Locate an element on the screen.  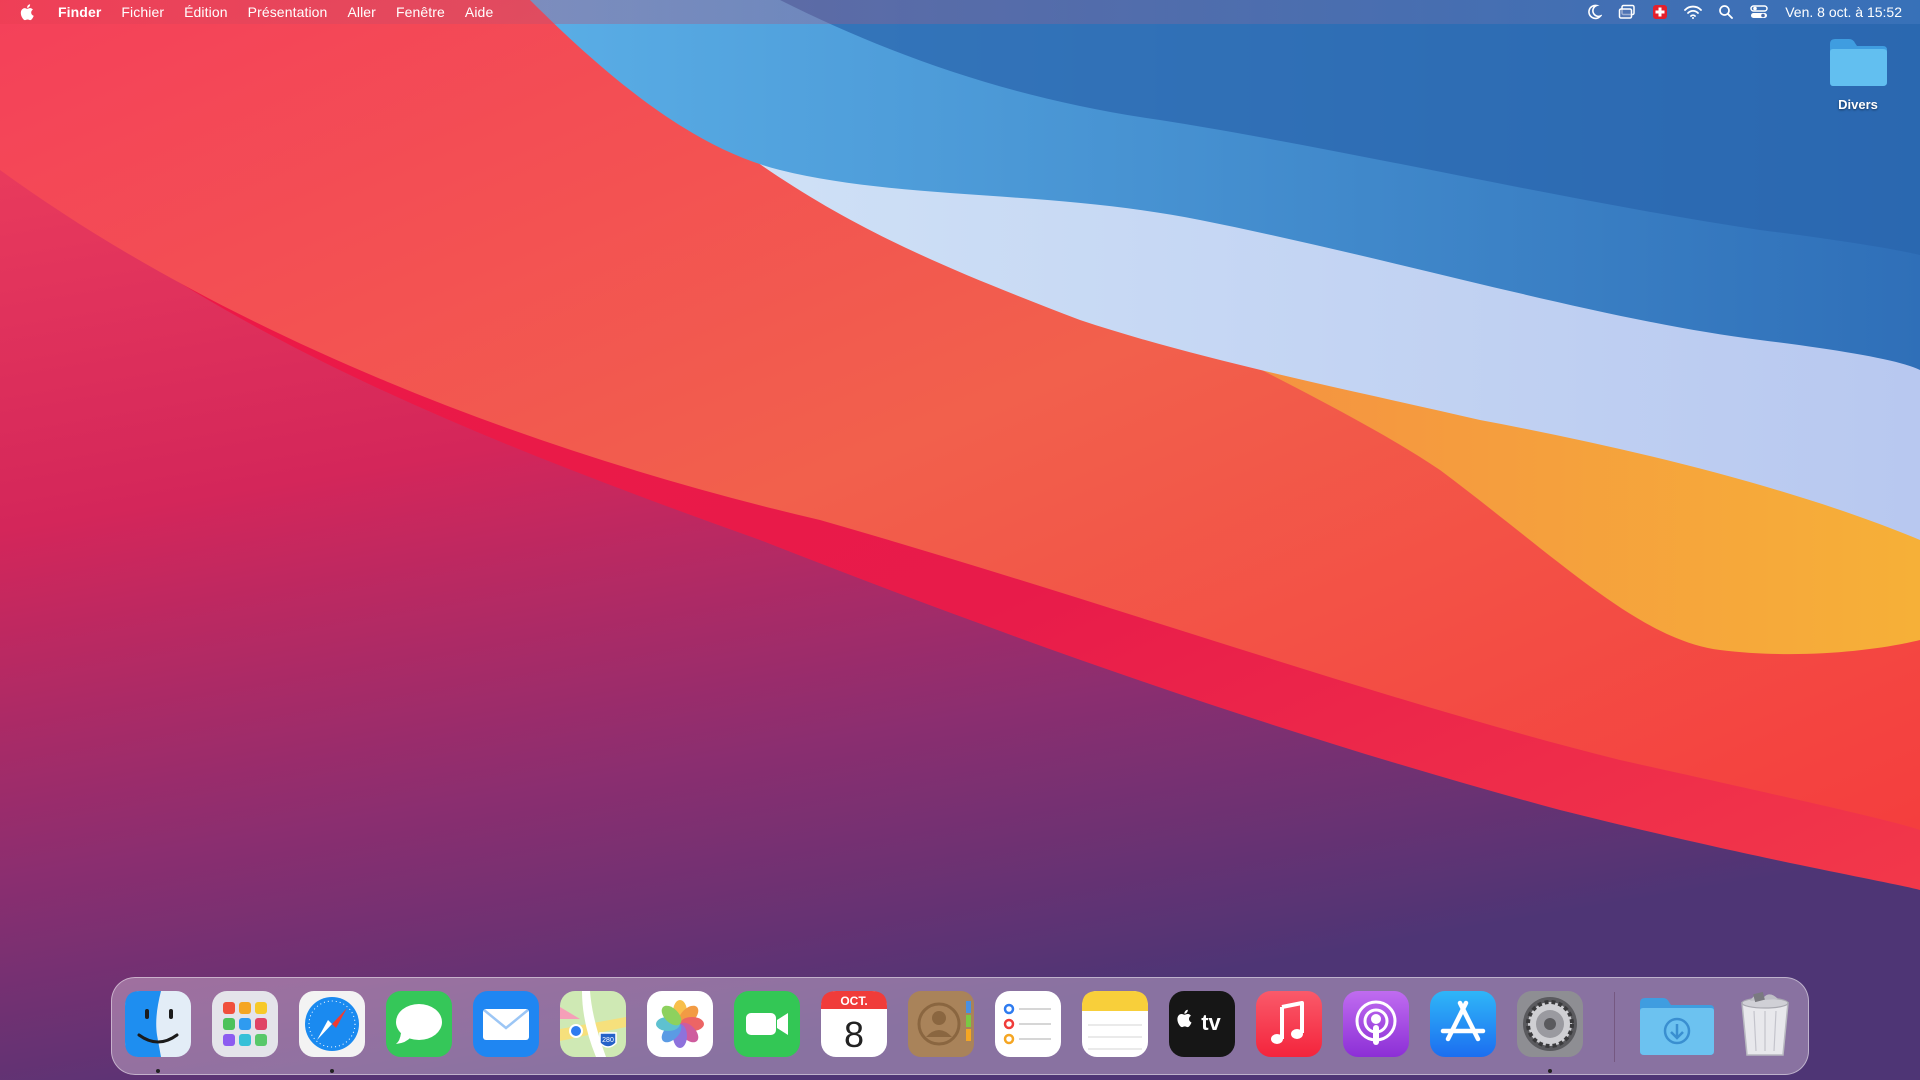
contacts-icon is located at coordinates (941, 1024).